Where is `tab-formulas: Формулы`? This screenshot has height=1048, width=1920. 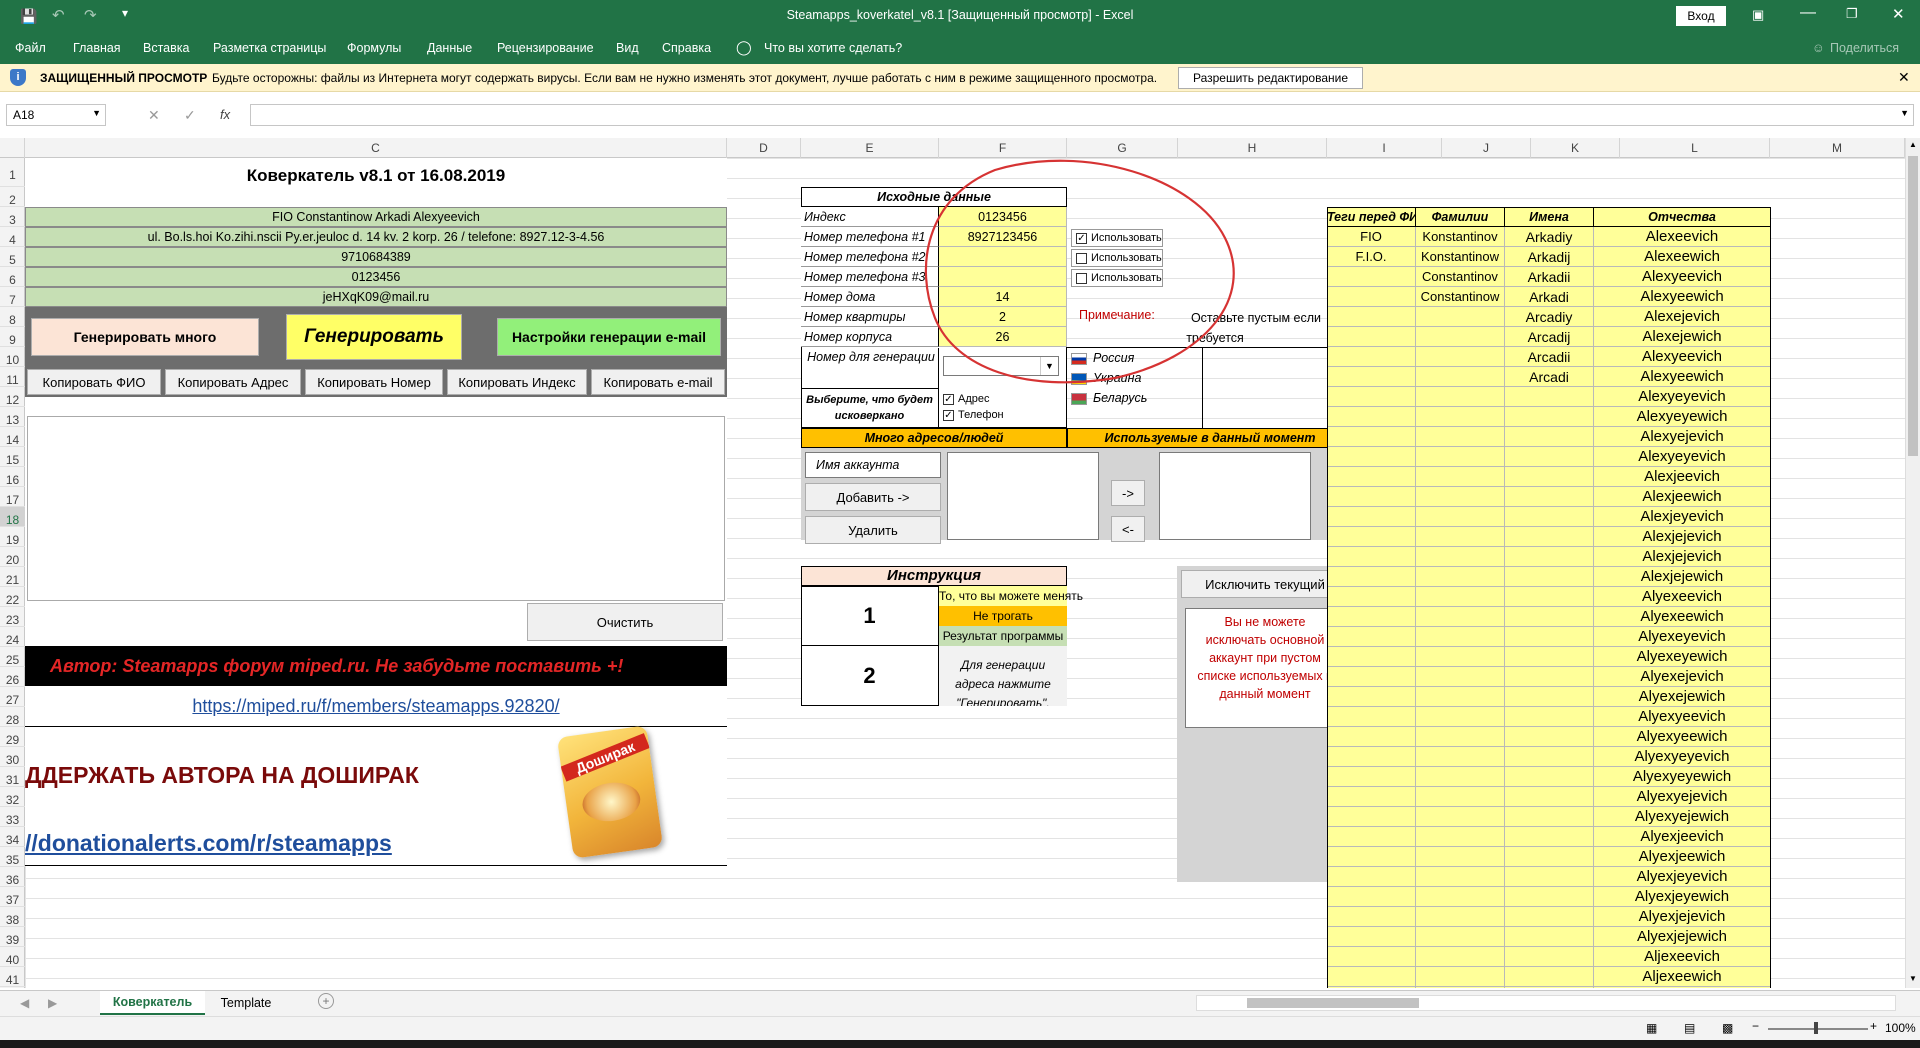 tab-formulas: Формулы is located at coordinates (374, 48).